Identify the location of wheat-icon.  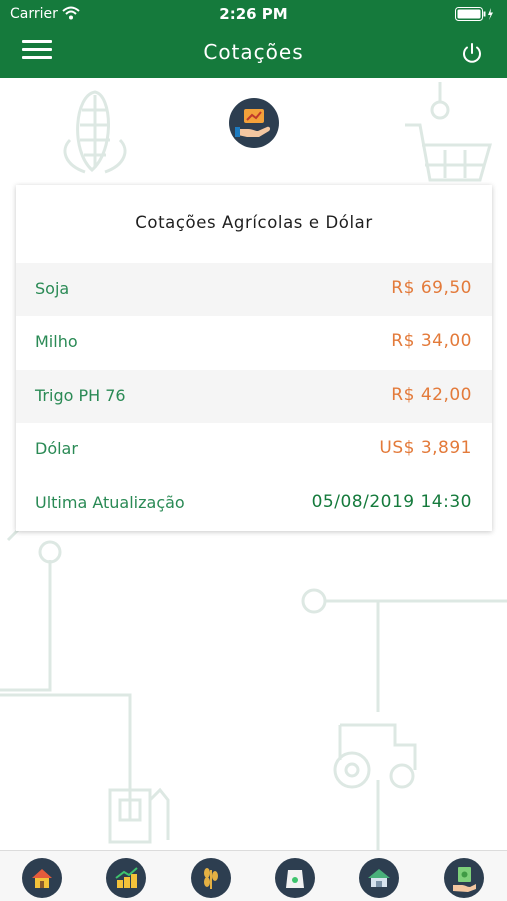
(211, 878).